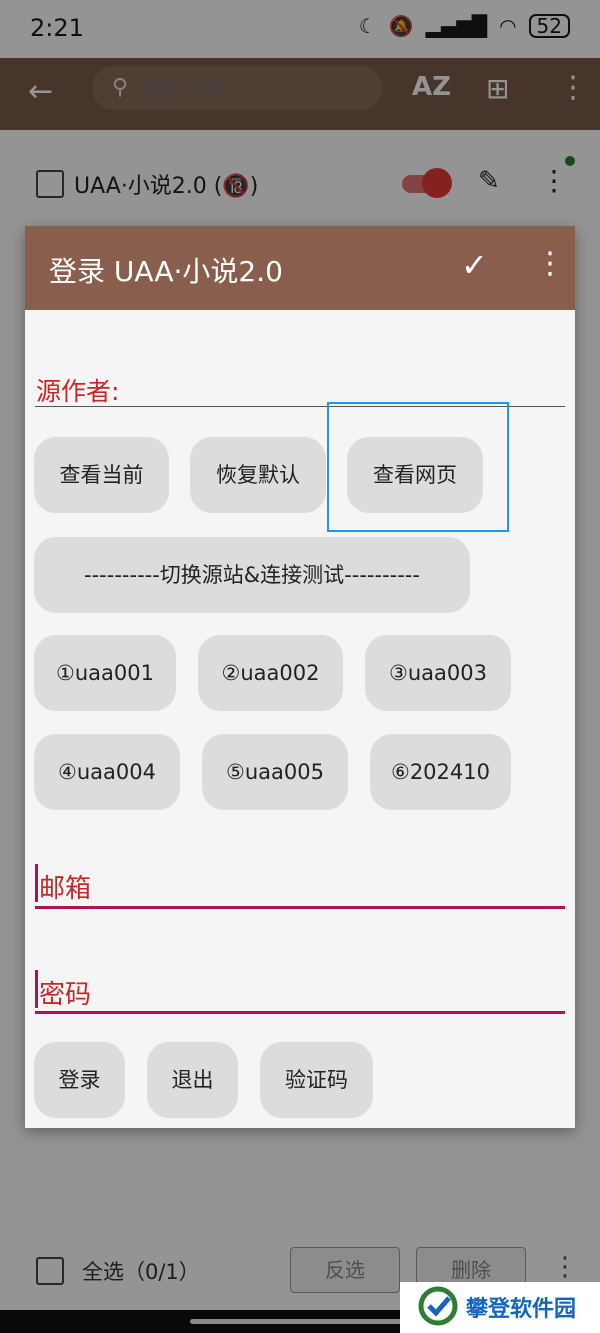 The width and height of the screenshot is (600, 1333). What do you see at coordinates (79, 1080) in the screenshot?
I see `login-button: 登录` at bounding box center [79, 1080].